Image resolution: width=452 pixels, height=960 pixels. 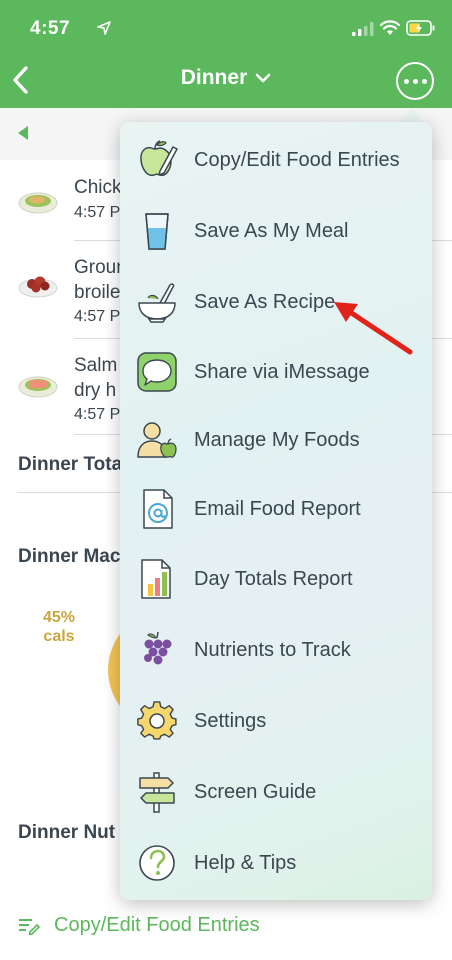 What do you see at coordinates (420, 28) in the screenshot?
I see `battery-charging-icon` at bounding box center [420, 28].